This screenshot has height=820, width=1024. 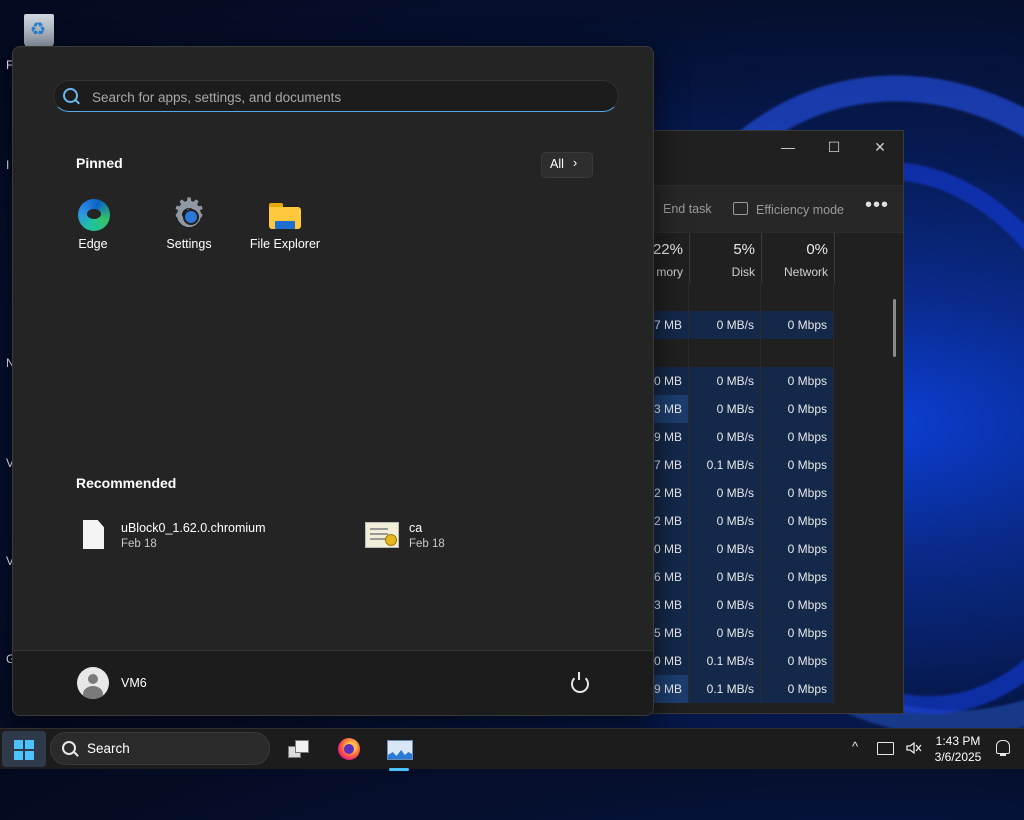 I want to click on clock-date: 3/6/2025, so click(x=958, y=757).